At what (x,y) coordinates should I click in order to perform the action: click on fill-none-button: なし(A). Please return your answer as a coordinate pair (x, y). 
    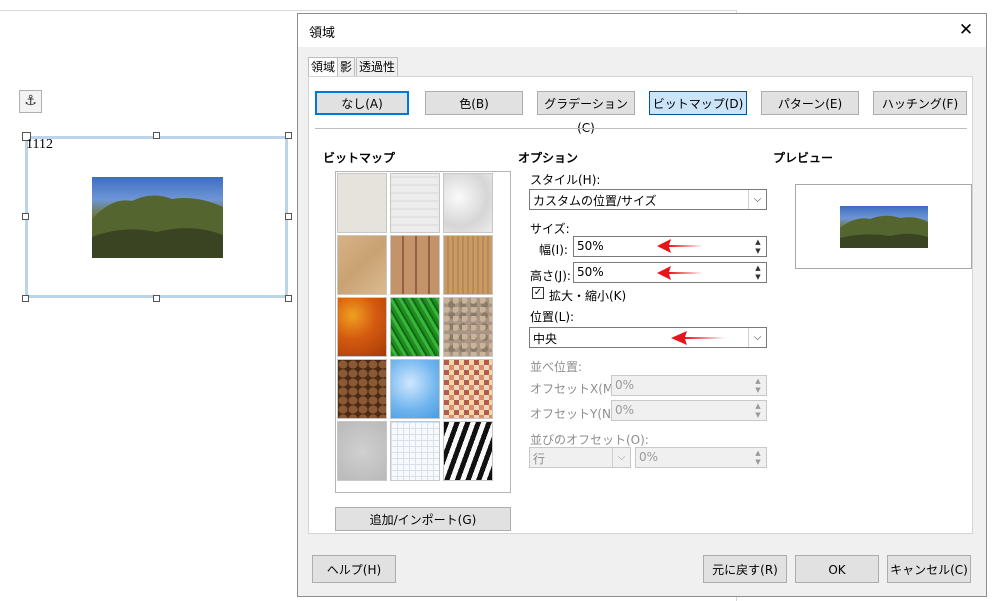
    Looking at the image, I should click on (362, 103).